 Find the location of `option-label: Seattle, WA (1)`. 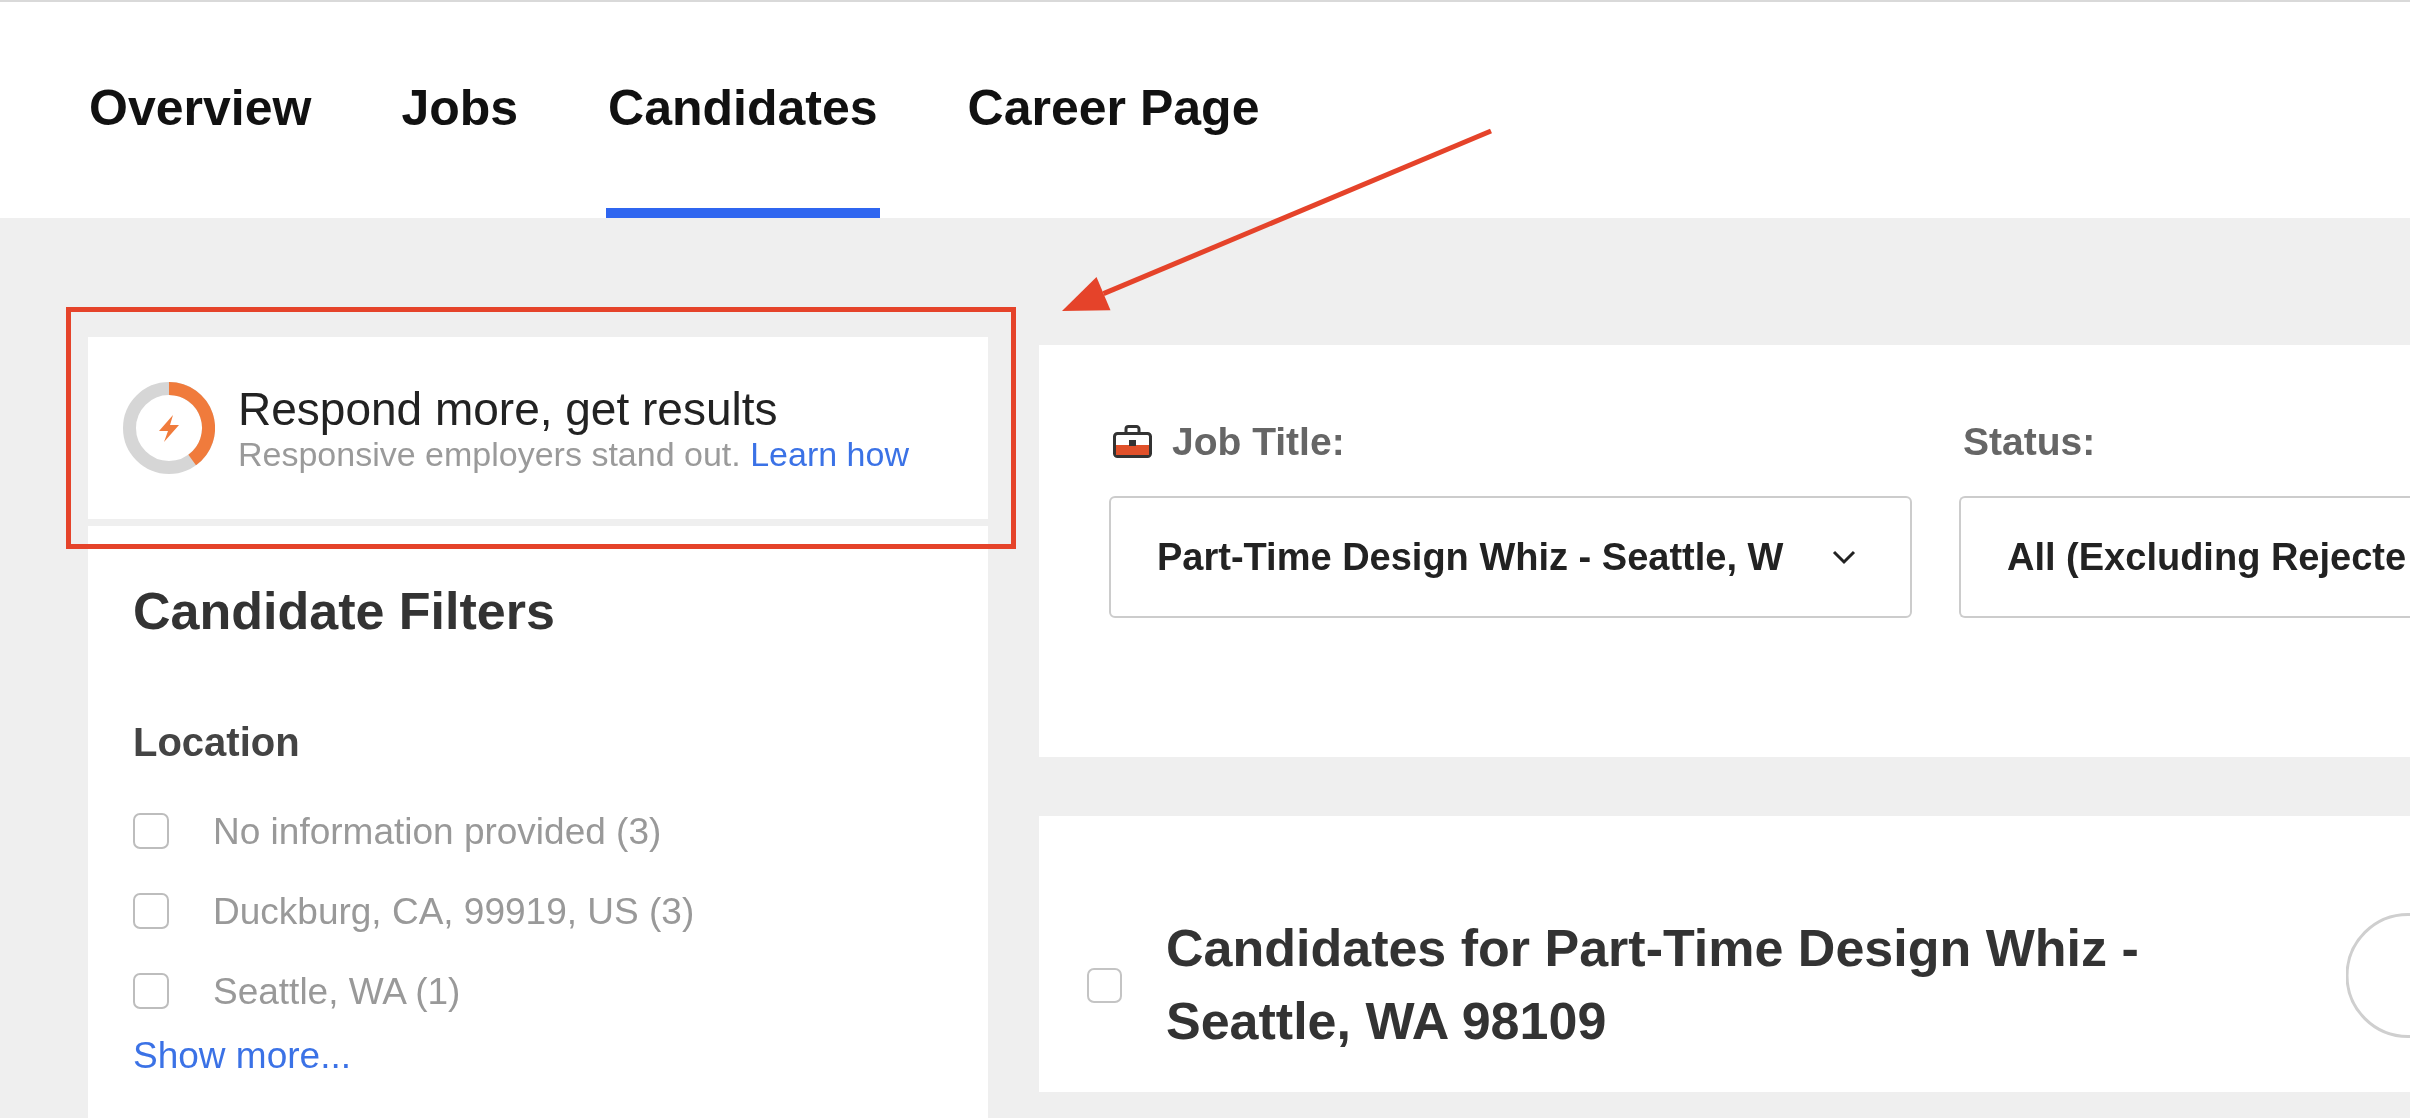

option-label: Seattle, WA (1) is located at coordinates (337, 991).